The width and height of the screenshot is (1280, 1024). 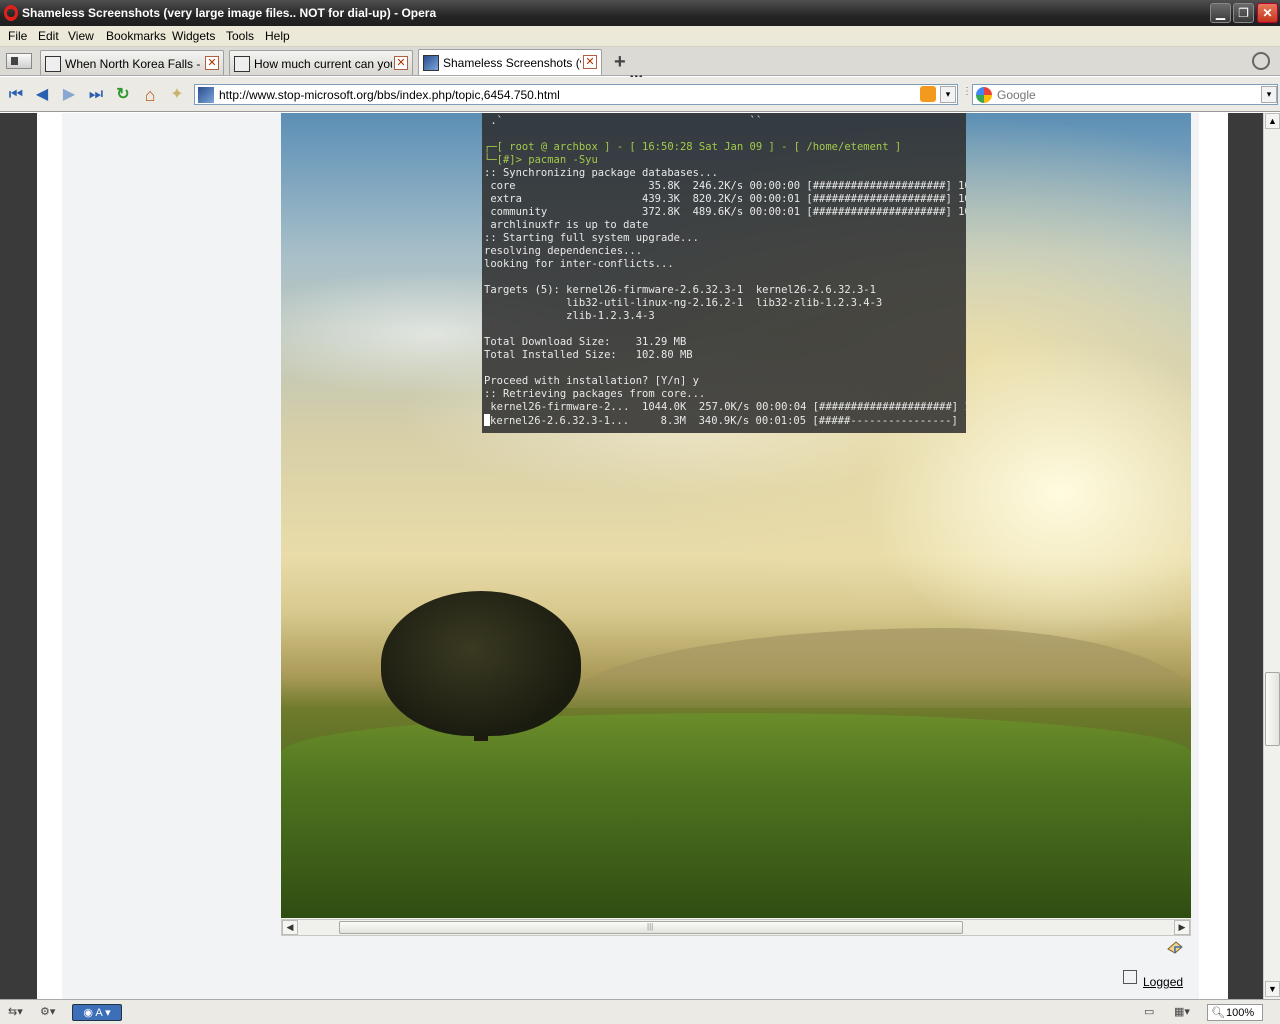 I want to click on close-window-button: ✕, so click(x=1267, y=13).